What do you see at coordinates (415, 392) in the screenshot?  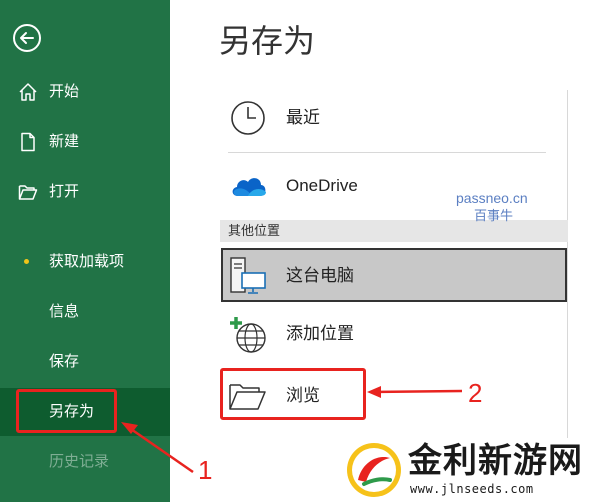 I see `arrow-to-browse` at bounding box center [415, 392].